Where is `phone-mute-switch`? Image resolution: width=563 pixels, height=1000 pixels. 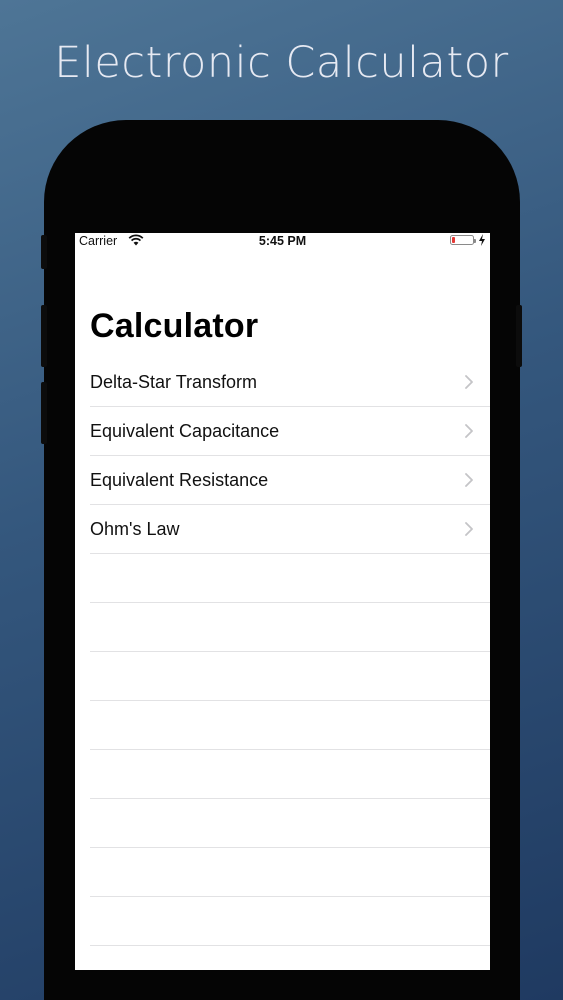
phone-mute-switch is located at coordinates (44, 252).